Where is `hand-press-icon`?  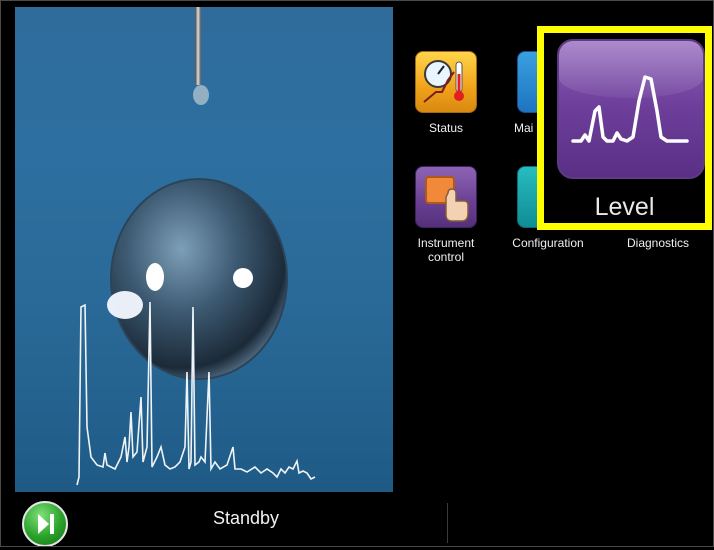
hand-press-icon is located at coordinates (446, 197).